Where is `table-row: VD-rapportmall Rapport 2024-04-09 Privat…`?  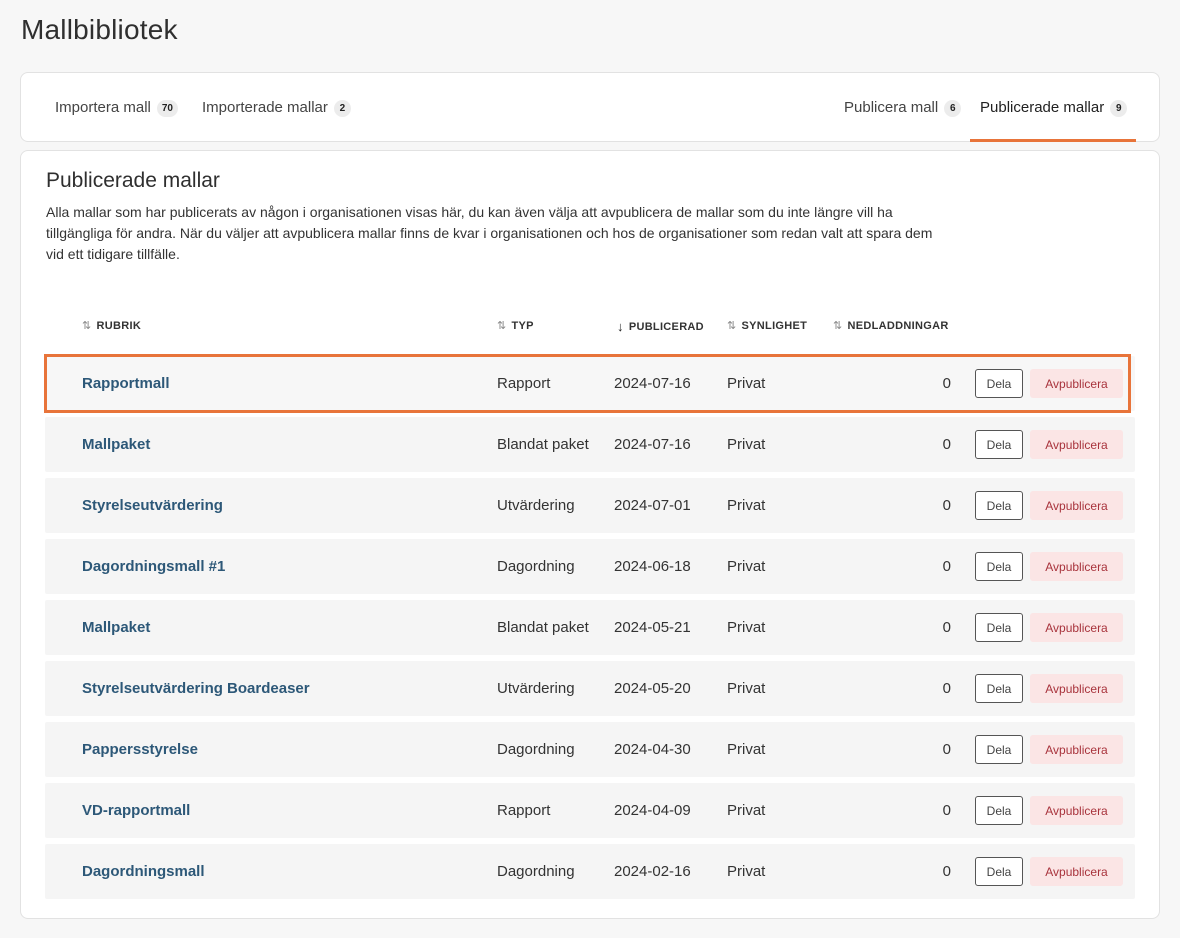
table-row: VD-rapportmall Rapport 2024-04-09 Privat… is located at coordinates (590, 810).